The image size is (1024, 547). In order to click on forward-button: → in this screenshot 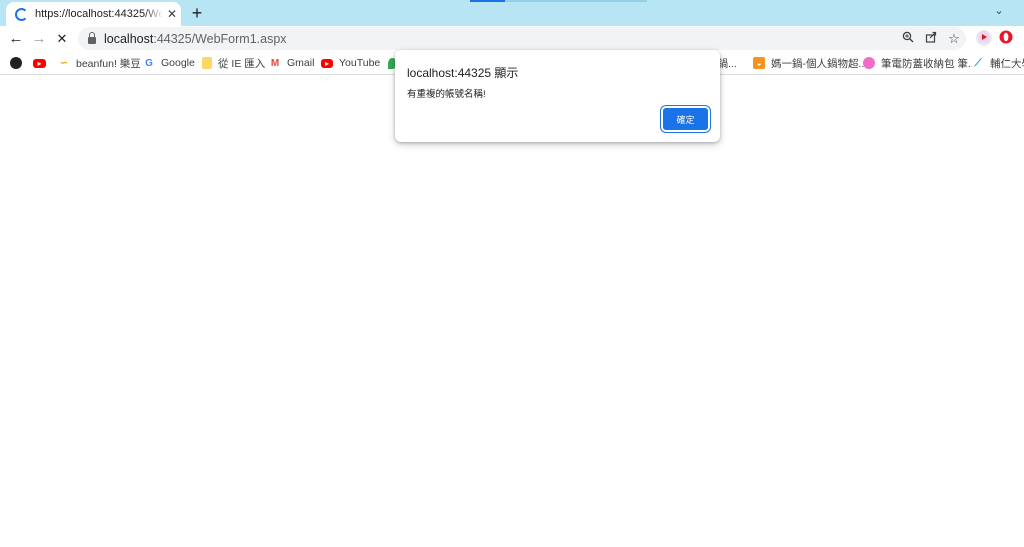, I will do `click(39, 39)`.